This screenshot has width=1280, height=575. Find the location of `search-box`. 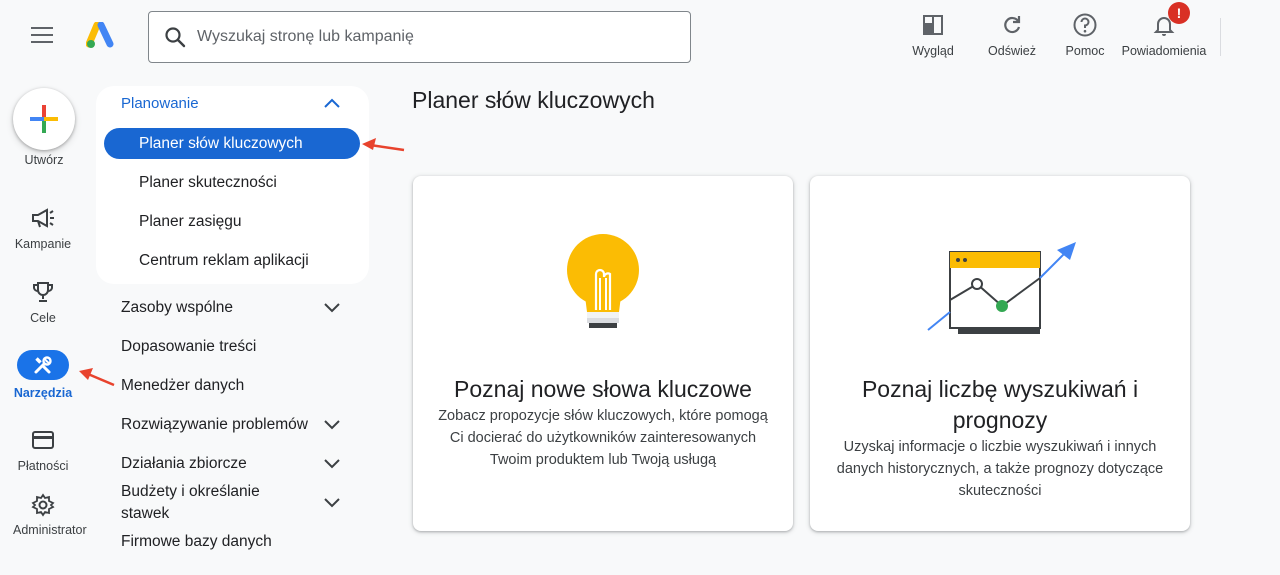

search-box is located at coordinates (419, 37).